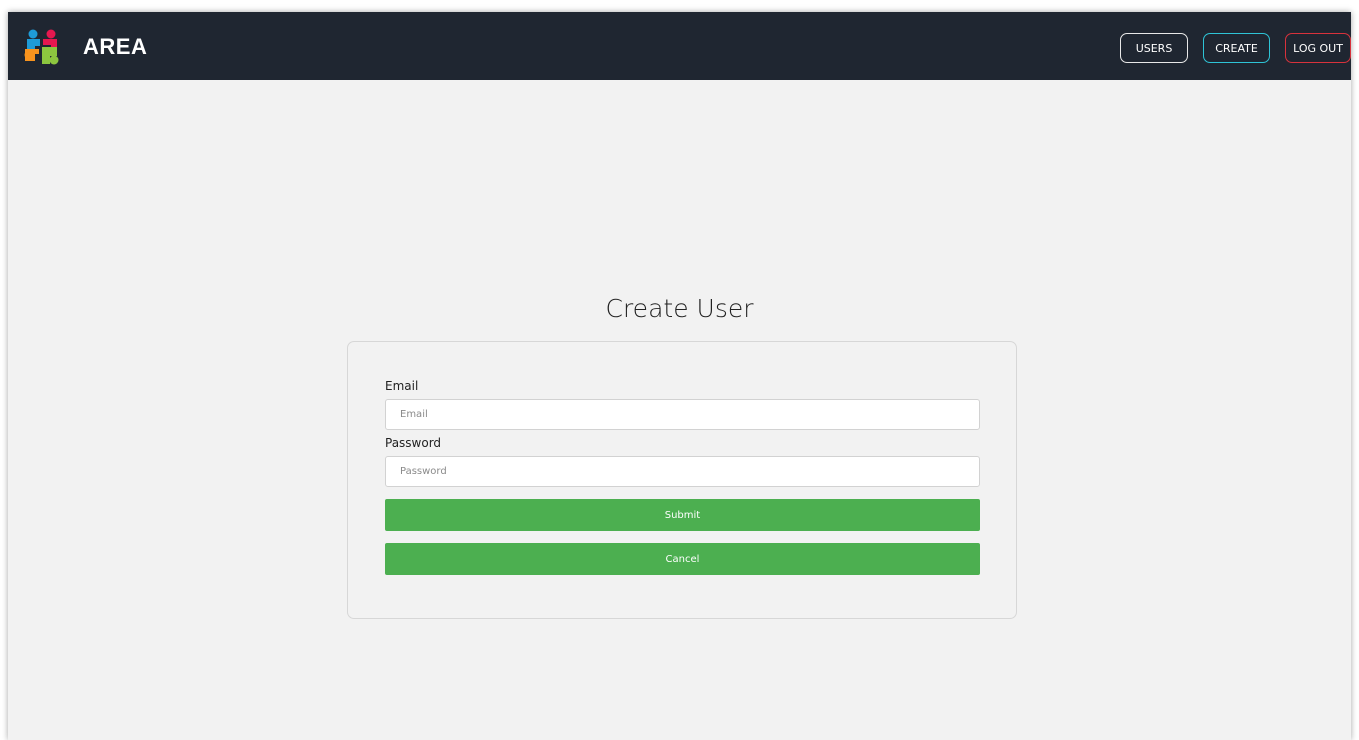  Describe the element at coordinates (1154, 48) in the screenshot. I see `users-nav-button: USERS` at that location.